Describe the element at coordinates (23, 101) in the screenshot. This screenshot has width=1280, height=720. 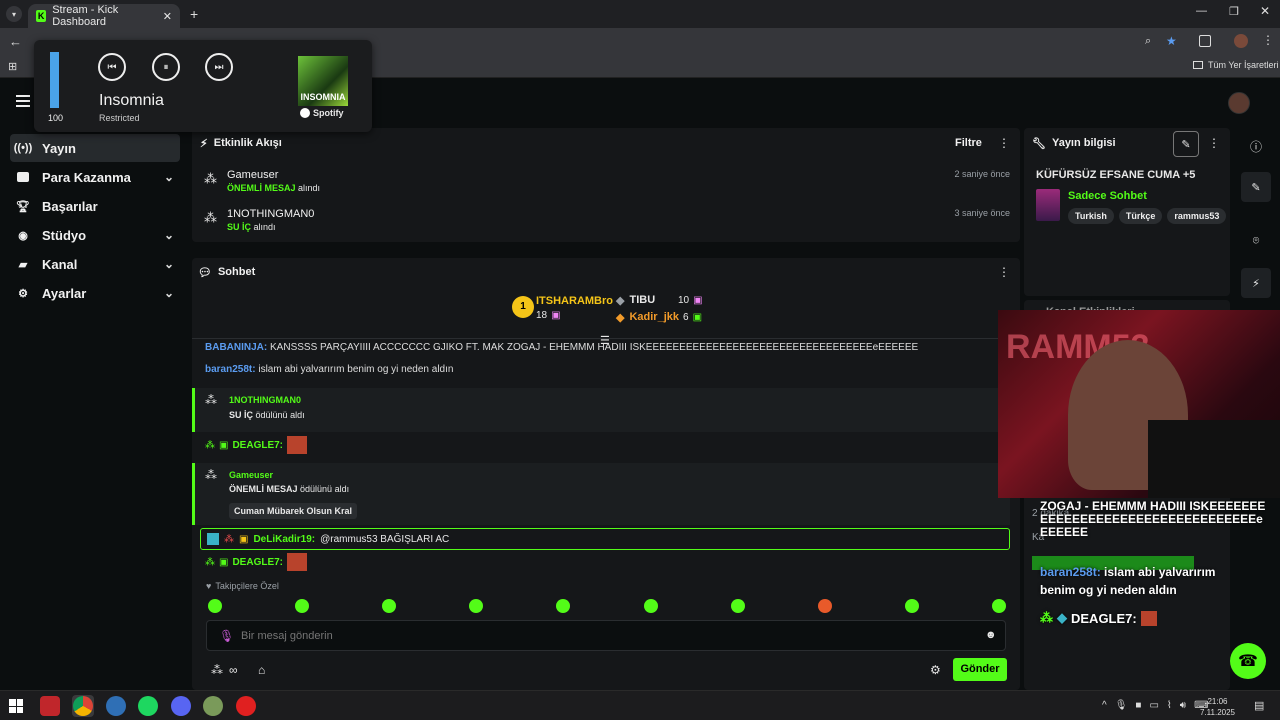
I see `hamburger-menu-icon` at that location.